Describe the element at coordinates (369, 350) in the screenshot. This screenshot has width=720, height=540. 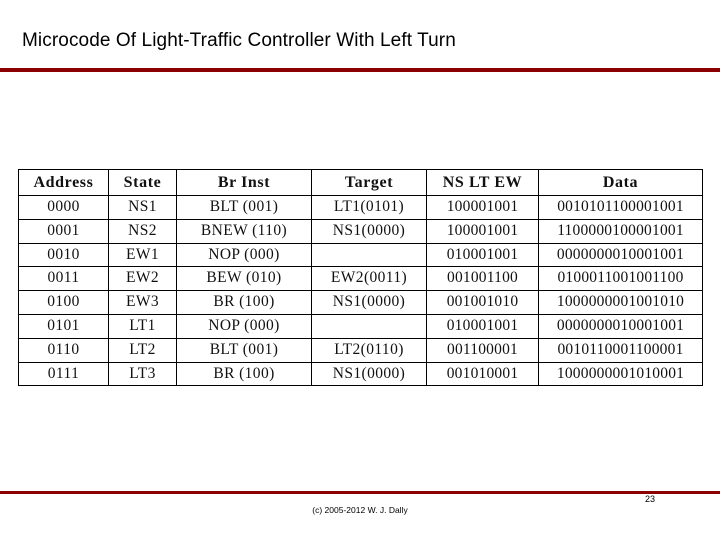
I see `cell-target: LT2(0110)` at that location.